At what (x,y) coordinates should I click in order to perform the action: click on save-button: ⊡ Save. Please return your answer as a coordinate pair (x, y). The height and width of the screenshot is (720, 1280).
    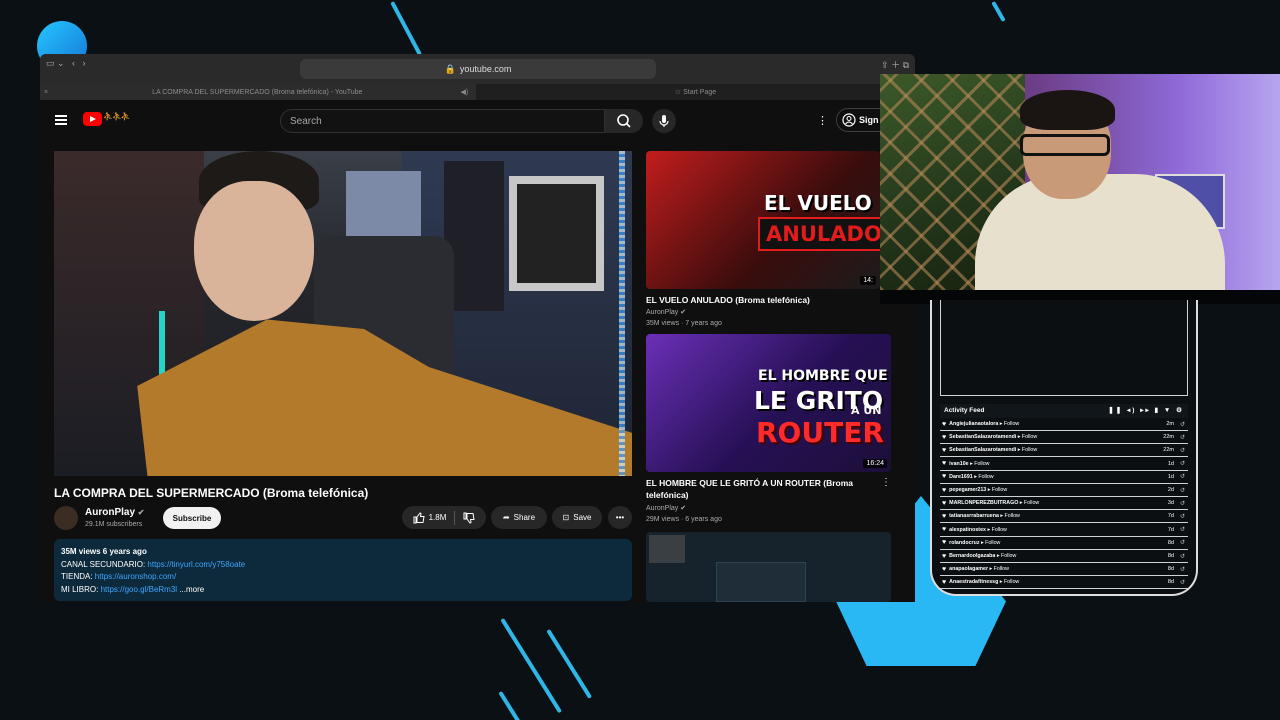
    Looking at the image, I should click on (577, 517).